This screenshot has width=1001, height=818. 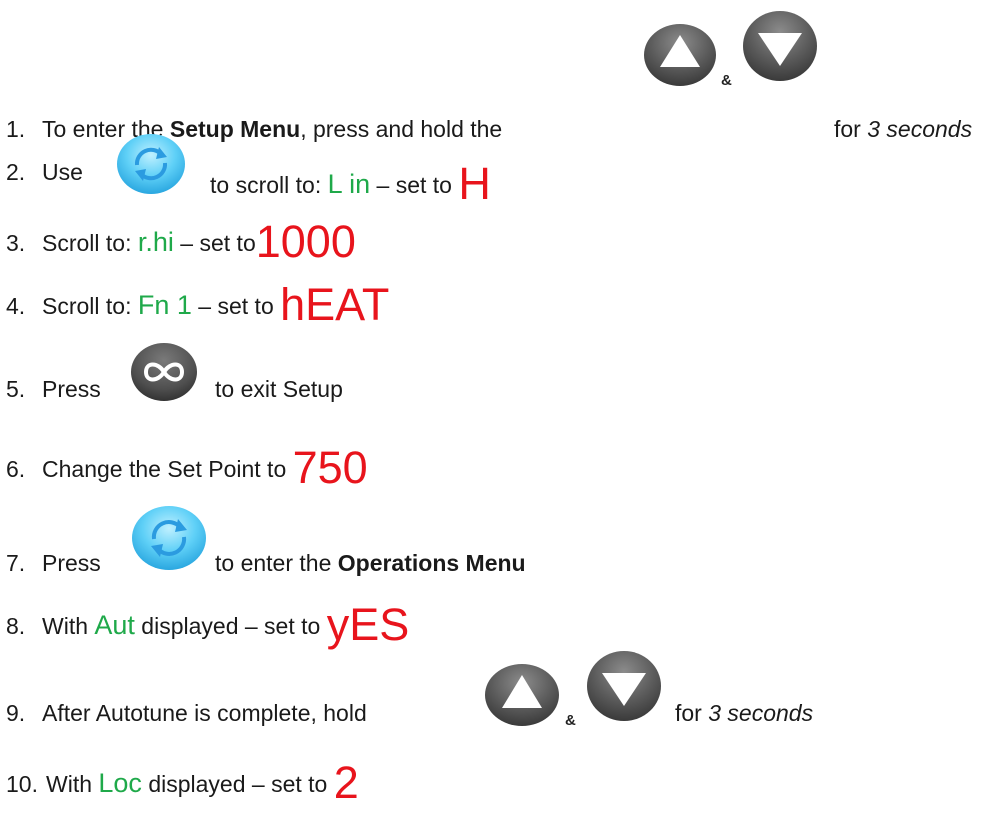 What do you see at coordinates (276, 563) in the screenshot?
I see `step-text: to enter the` at bounding box center [276, 563].